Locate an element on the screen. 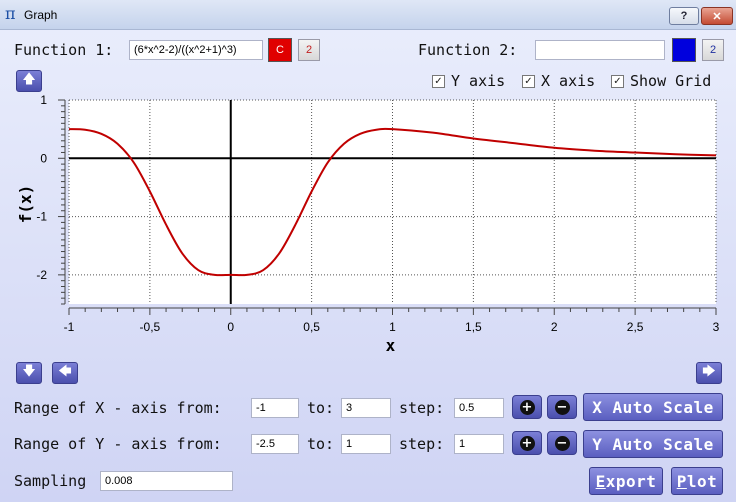 The image size is (736, 502). x-tick-label: 3 is located at coordinates (716, 327).